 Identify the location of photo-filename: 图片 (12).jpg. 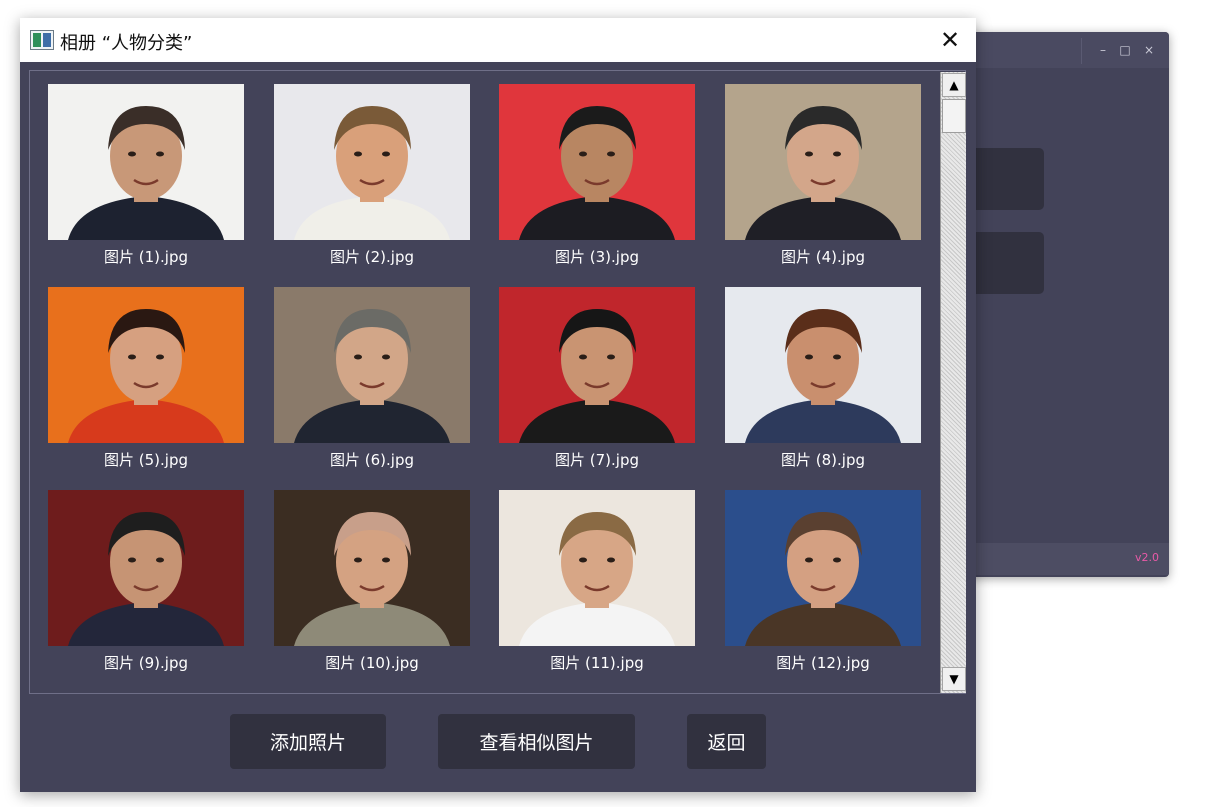
(823, 663).